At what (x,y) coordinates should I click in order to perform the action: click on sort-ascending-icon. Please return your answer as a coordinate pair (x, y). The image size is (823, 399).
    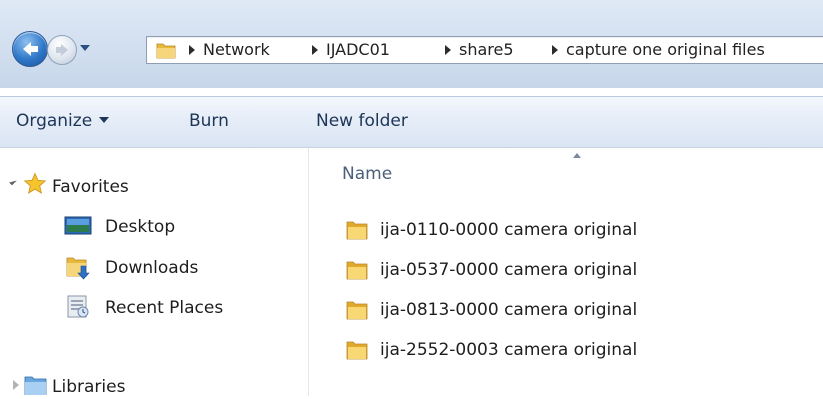
    Looking at the image, I should click on (577, 155).